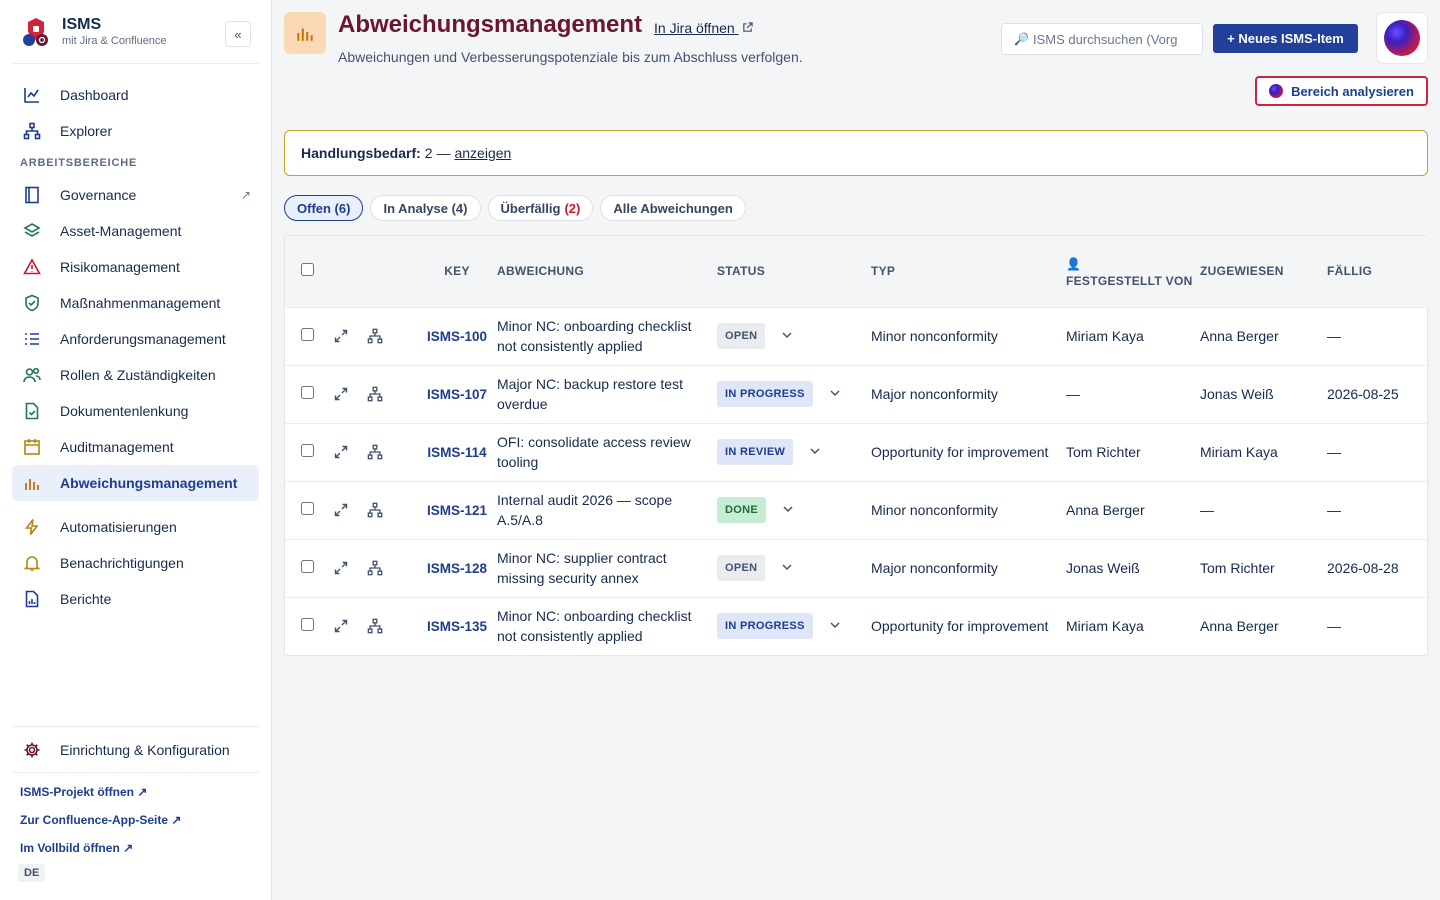  I want to click on sidebar-item-explorer: Explorer, so click(135, 131).